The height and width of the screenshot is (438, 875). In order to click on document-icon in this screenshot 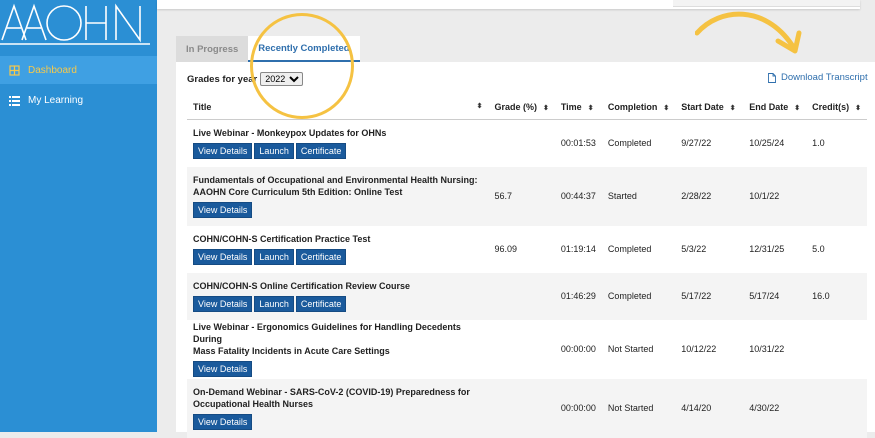, I will do `click(772, 77)`.